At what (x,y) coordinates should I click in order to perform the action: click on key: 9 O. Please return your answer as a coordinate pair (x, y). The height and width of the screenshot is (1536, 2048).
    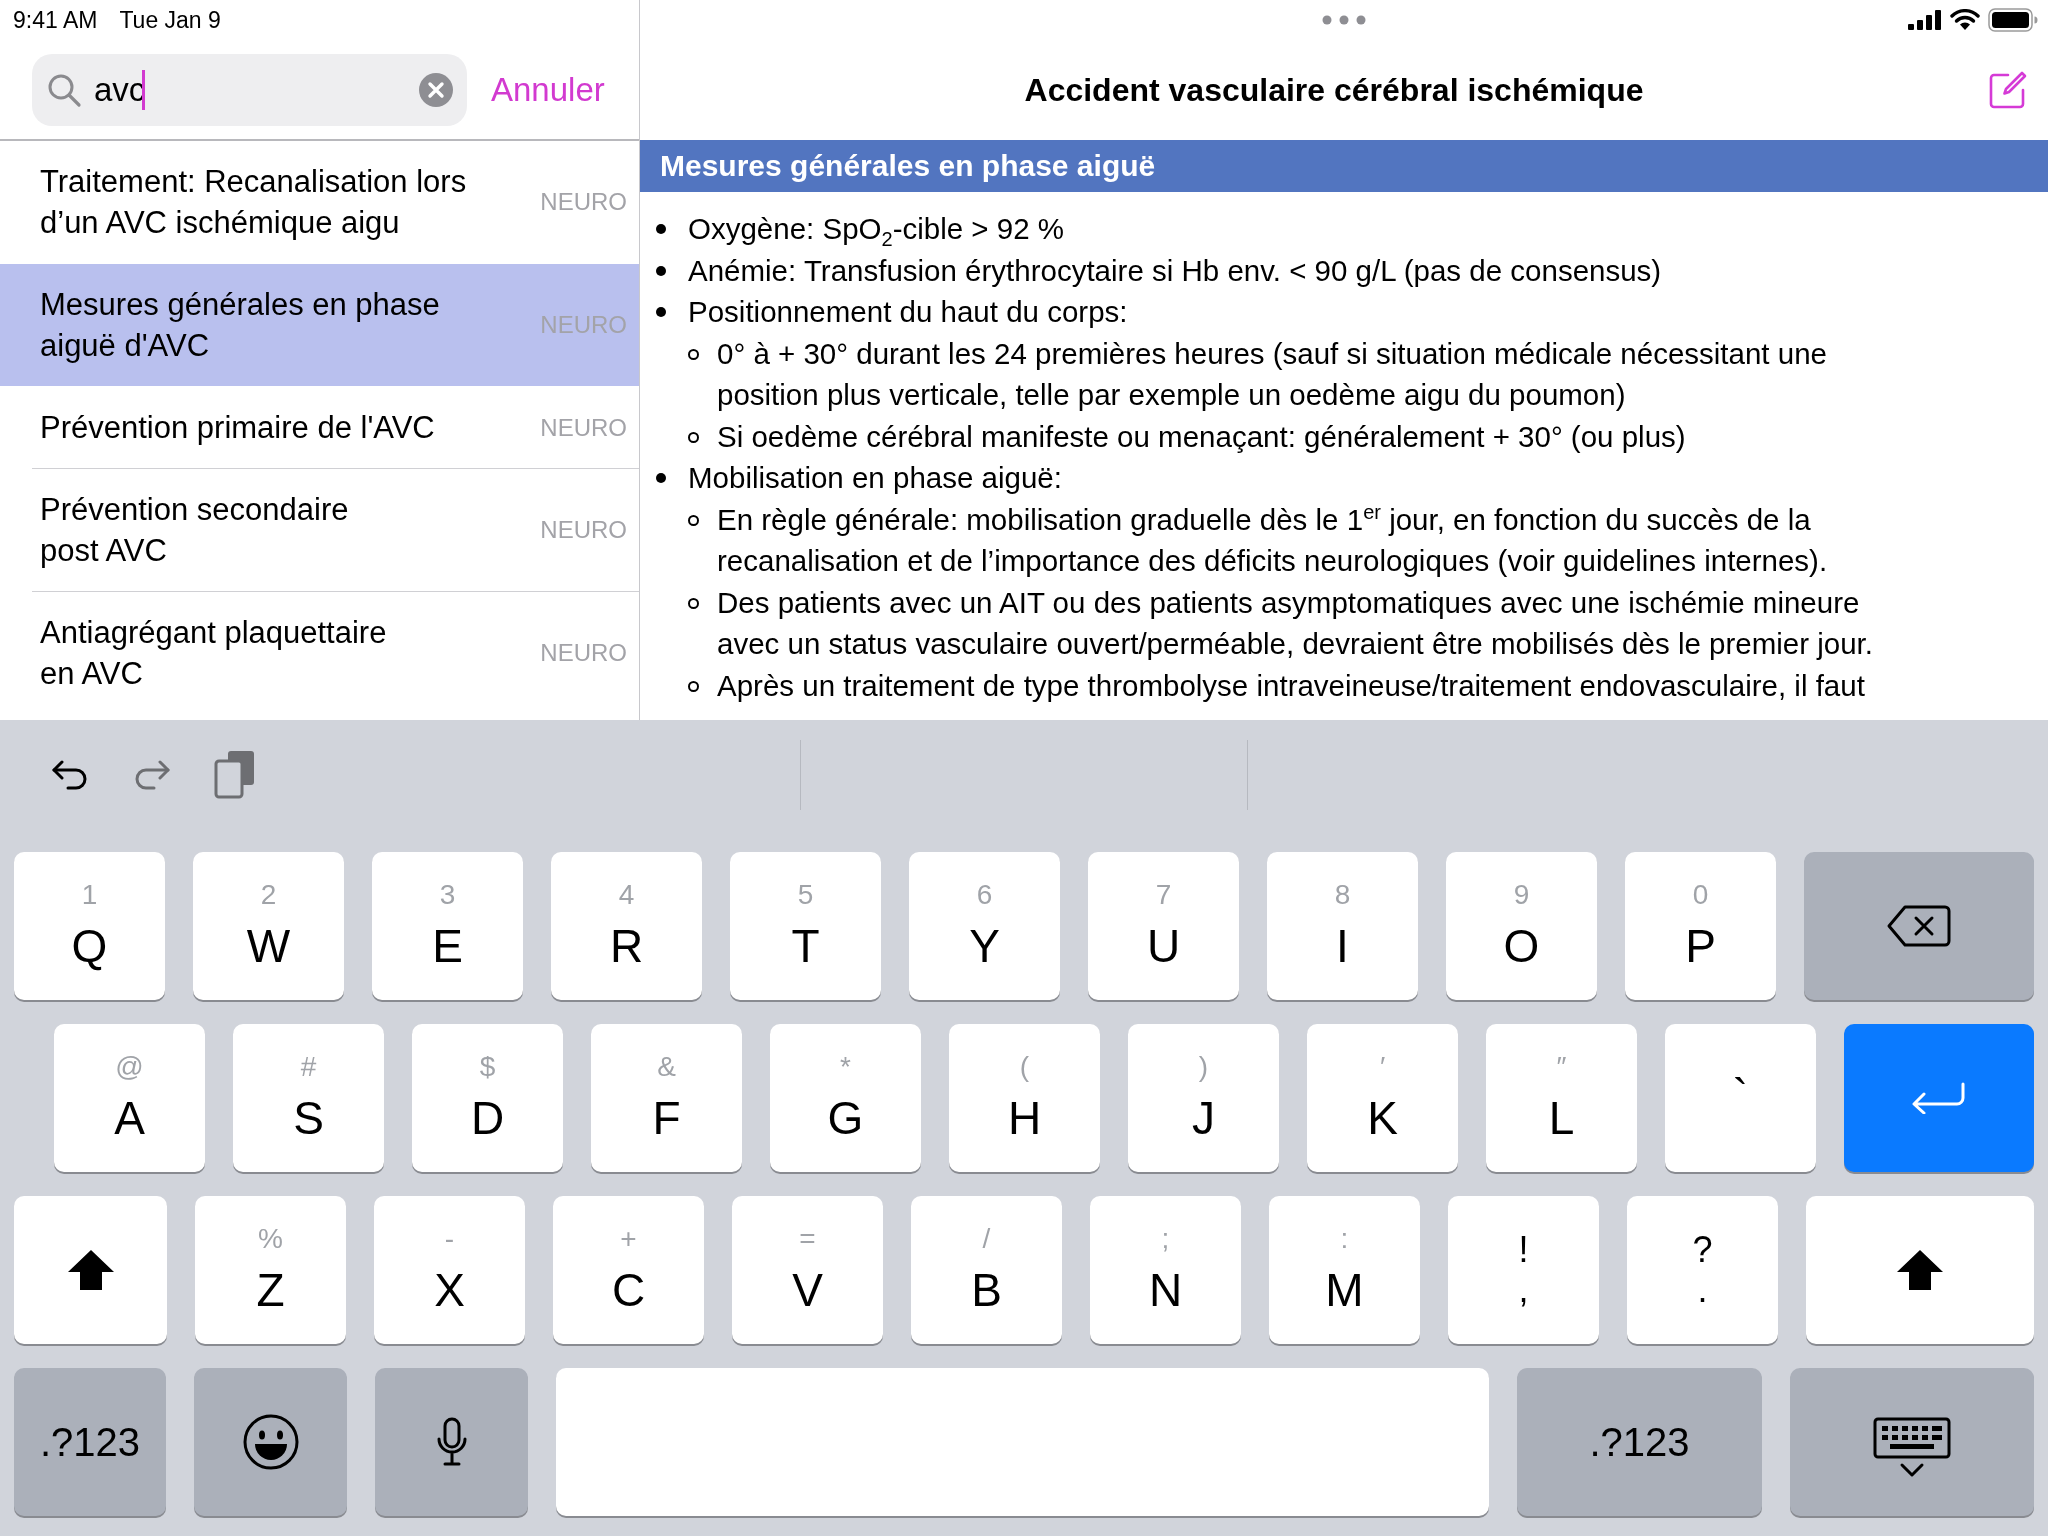
    Looking at the image, I should click on (1521, 926).